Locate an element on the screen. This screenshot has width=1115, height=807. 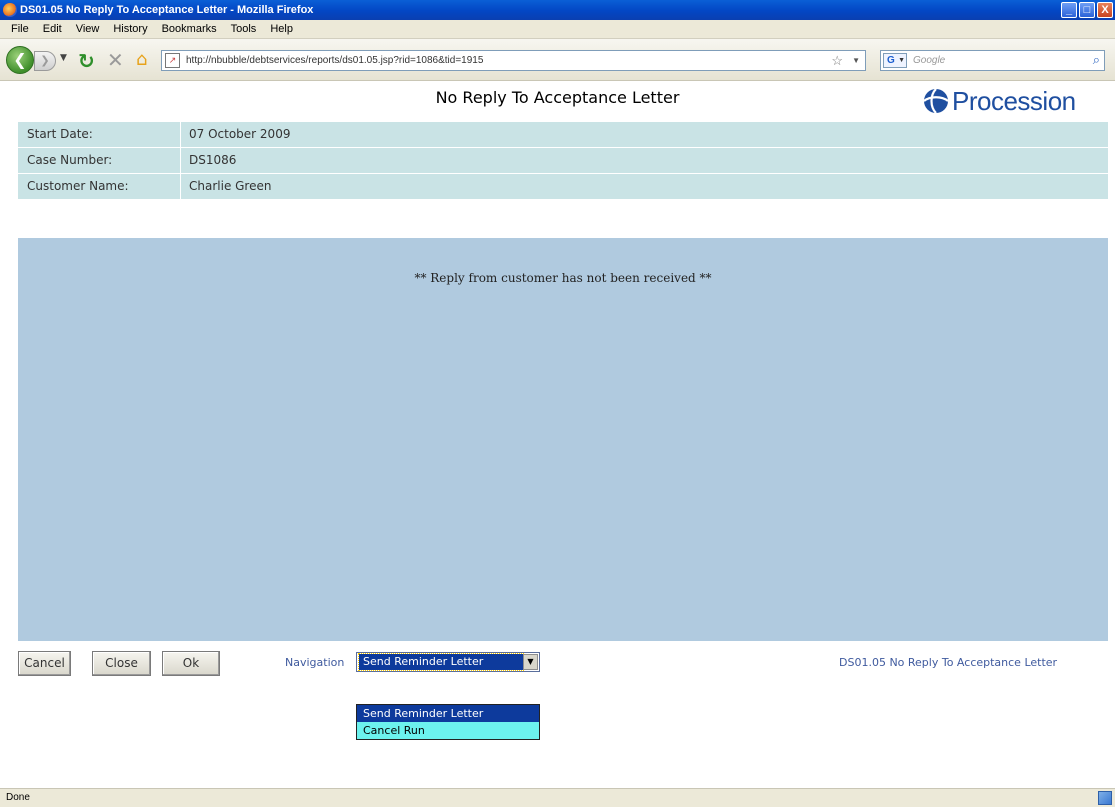
url-dropdown-icon: ▼ is located at coordinates (856, 60).